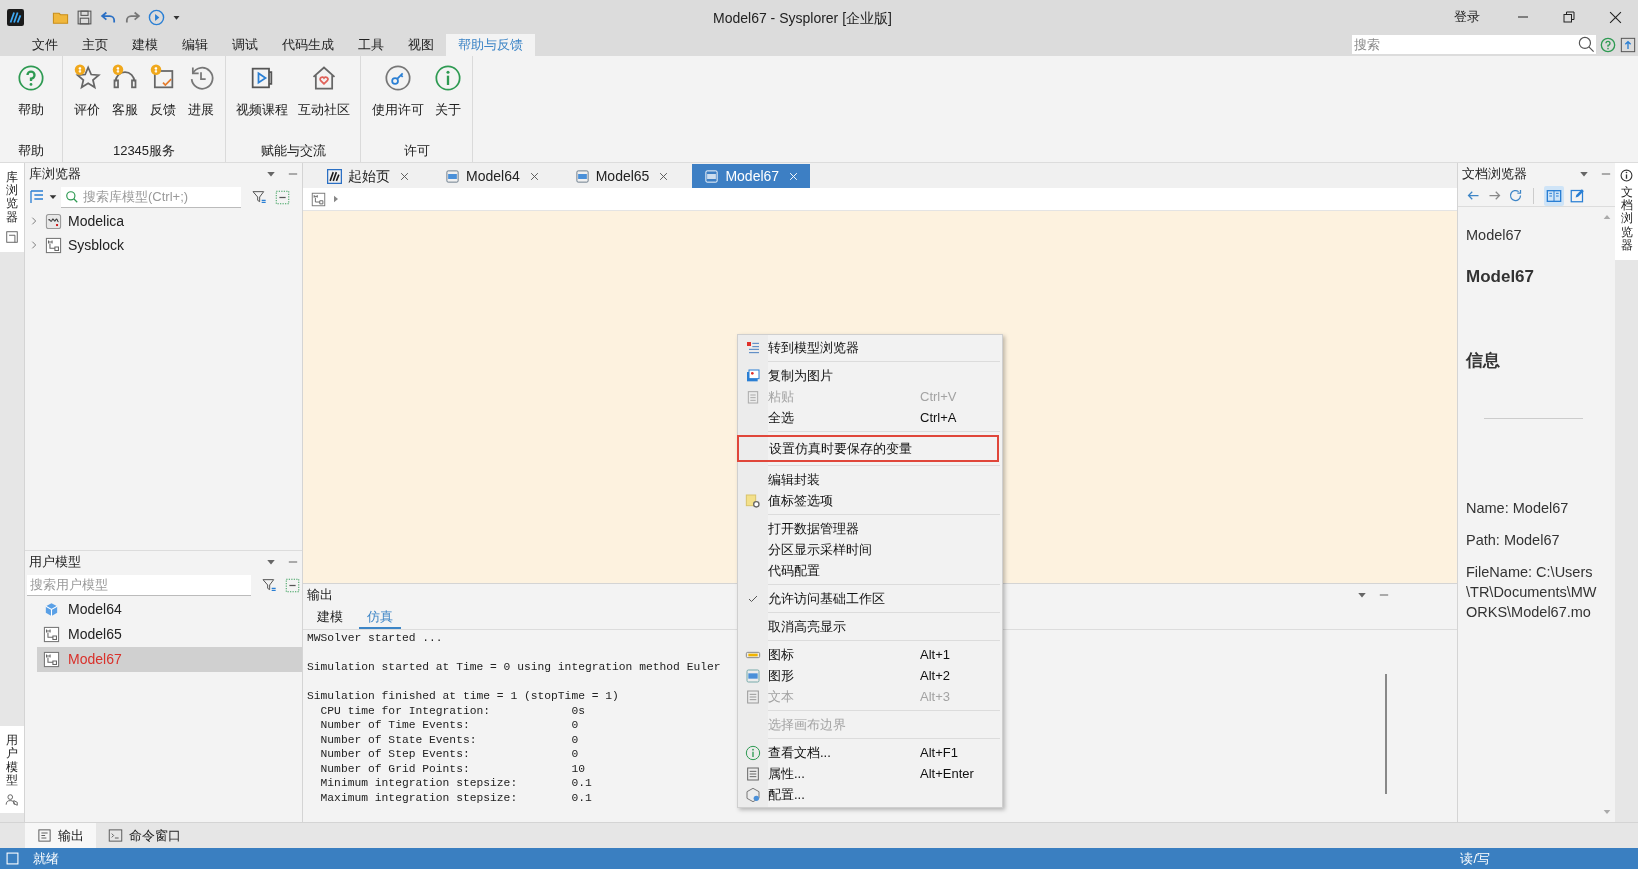 This screenshot has width=1638, height=869. Describe the element at coordinates (449, 754) in the screenshot. I see `output-line: Number of Step Events: 0` at that location.